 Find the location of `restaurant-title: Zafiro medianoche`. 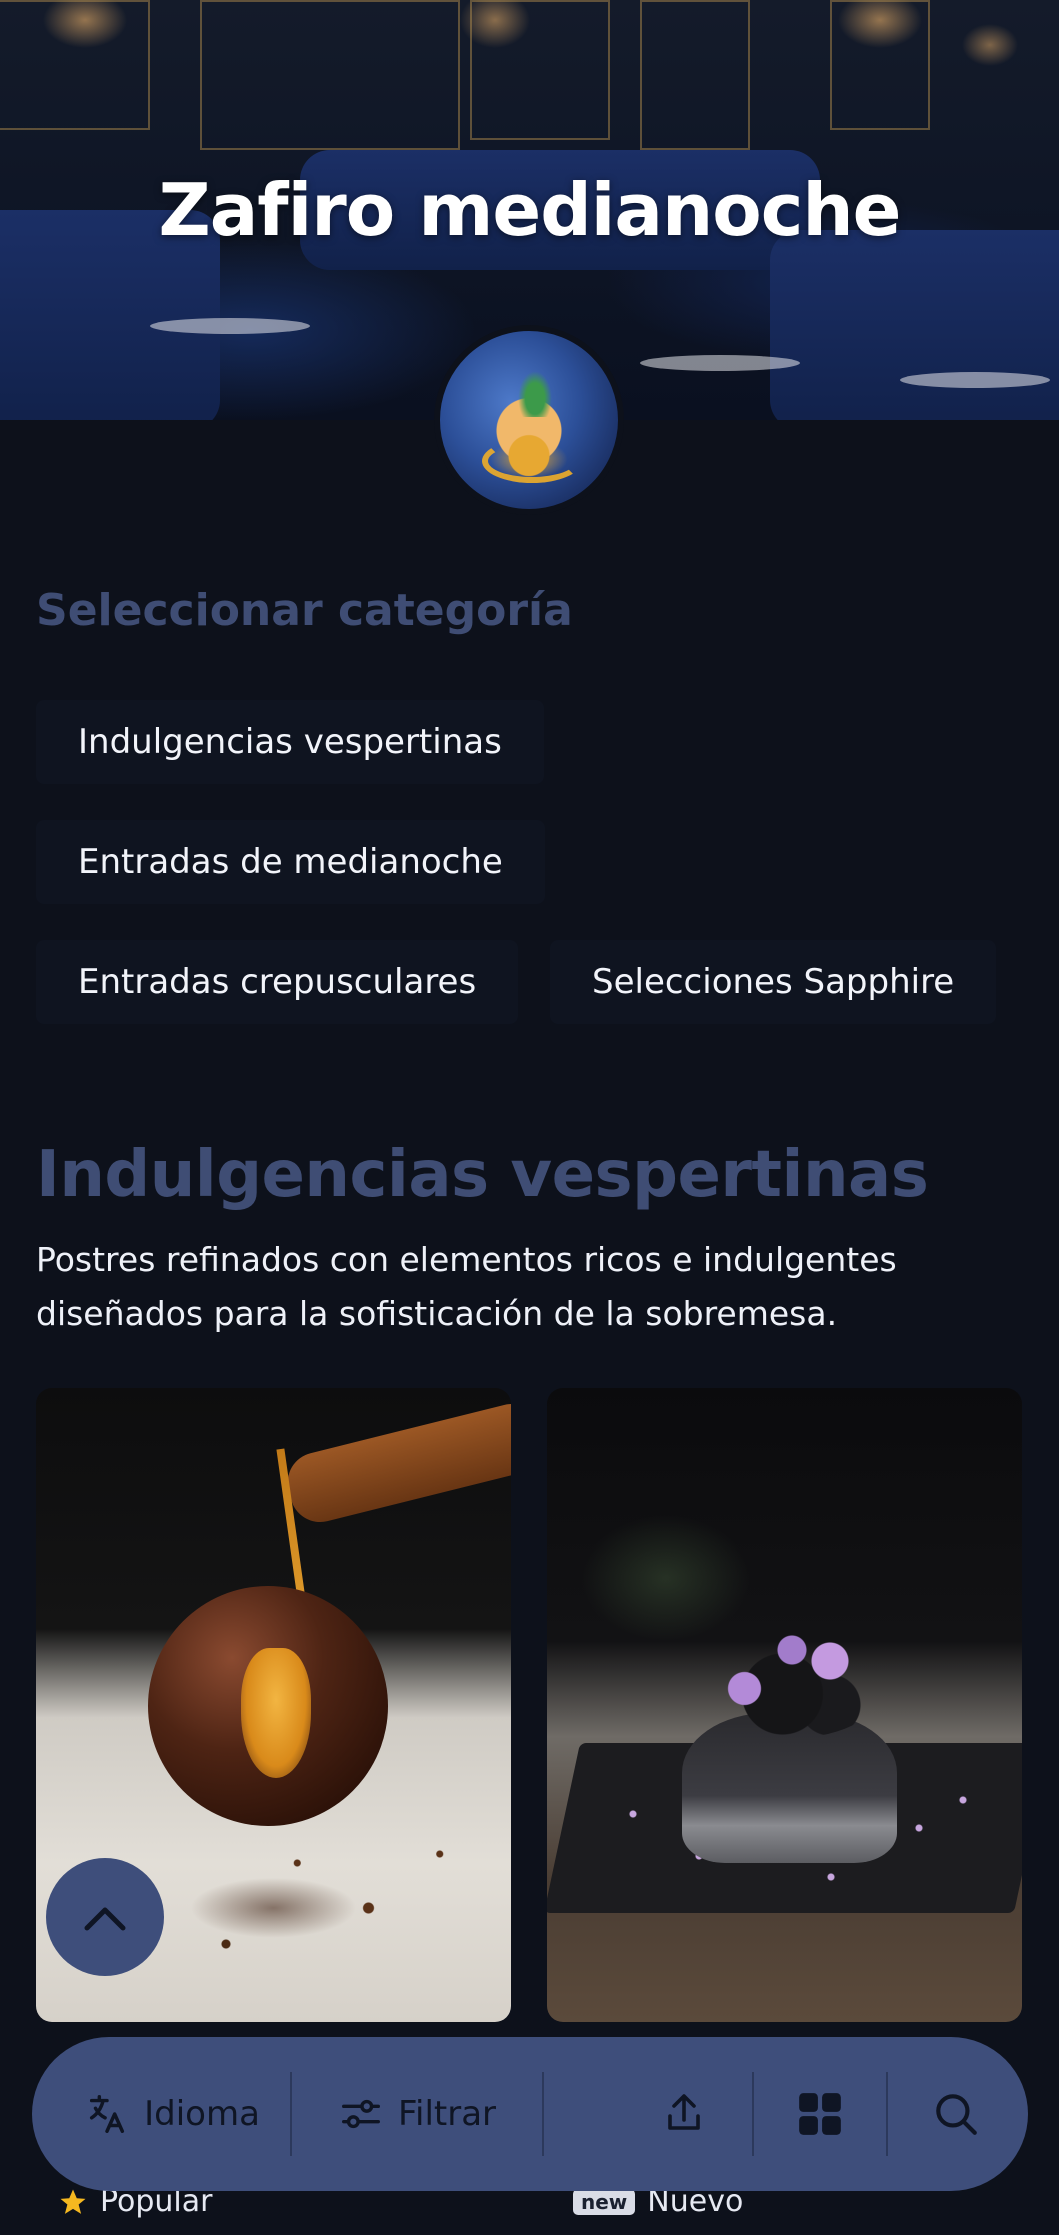

restaurant-title: Zafiro medianoche is located at coordinates (530, 210).